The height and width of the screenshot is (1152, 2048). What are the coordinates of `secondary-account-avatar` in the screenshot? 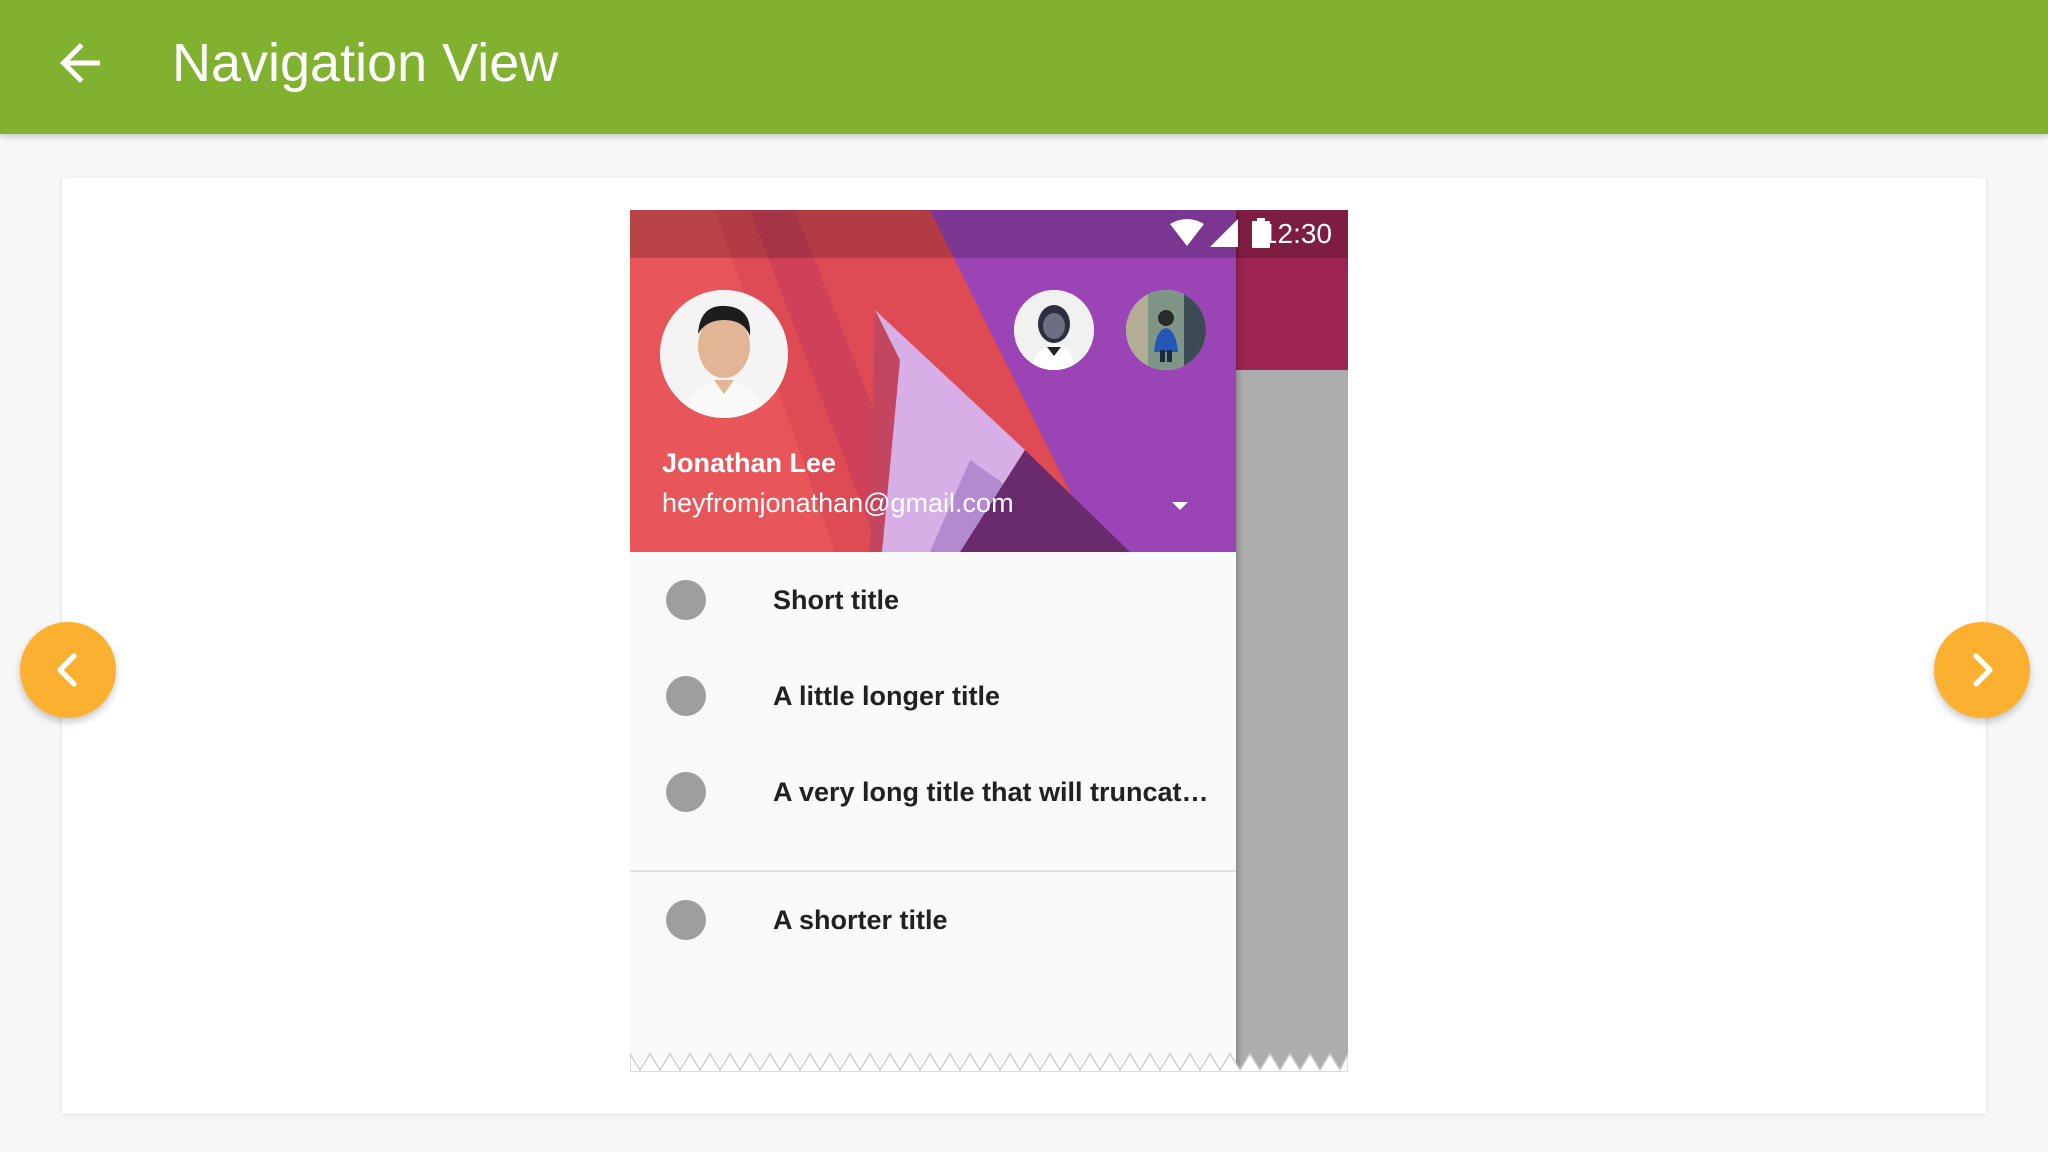 It's located at (1054, 330).